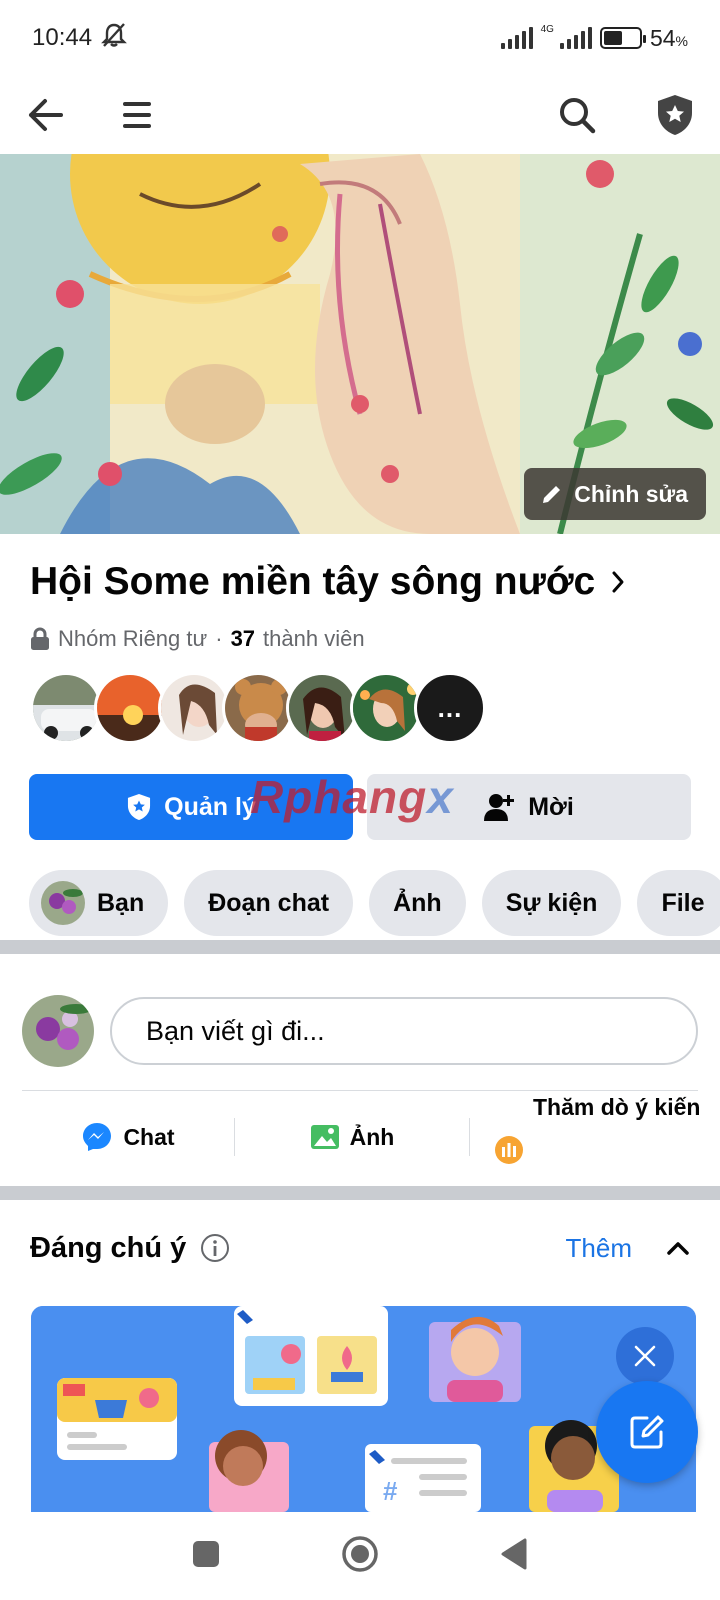  I want to click on square-icon, so click(206, 1553).